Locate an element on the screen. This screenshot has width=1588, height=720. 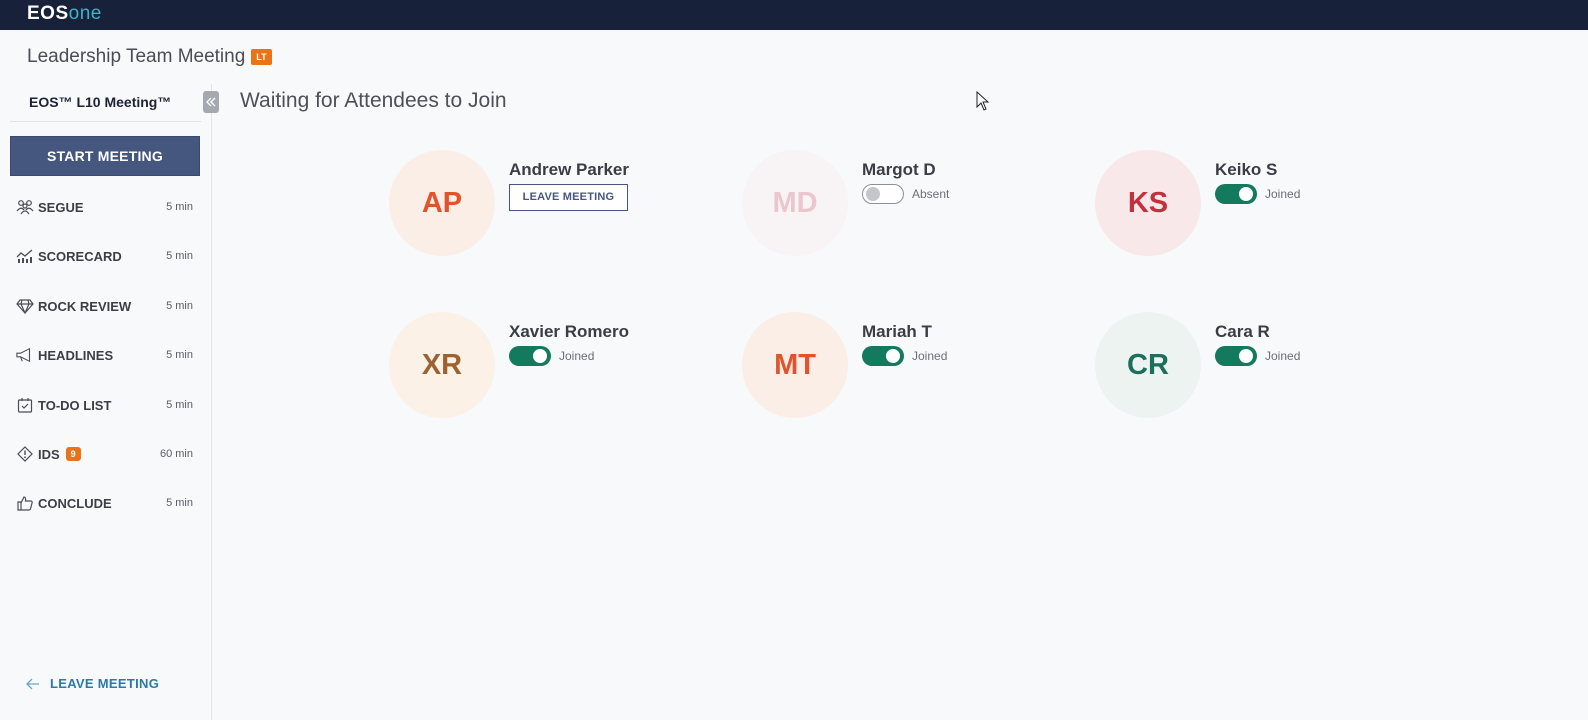
agenda-item-headlines: HEADLINES 5 min is located at coordinates (106, 355).